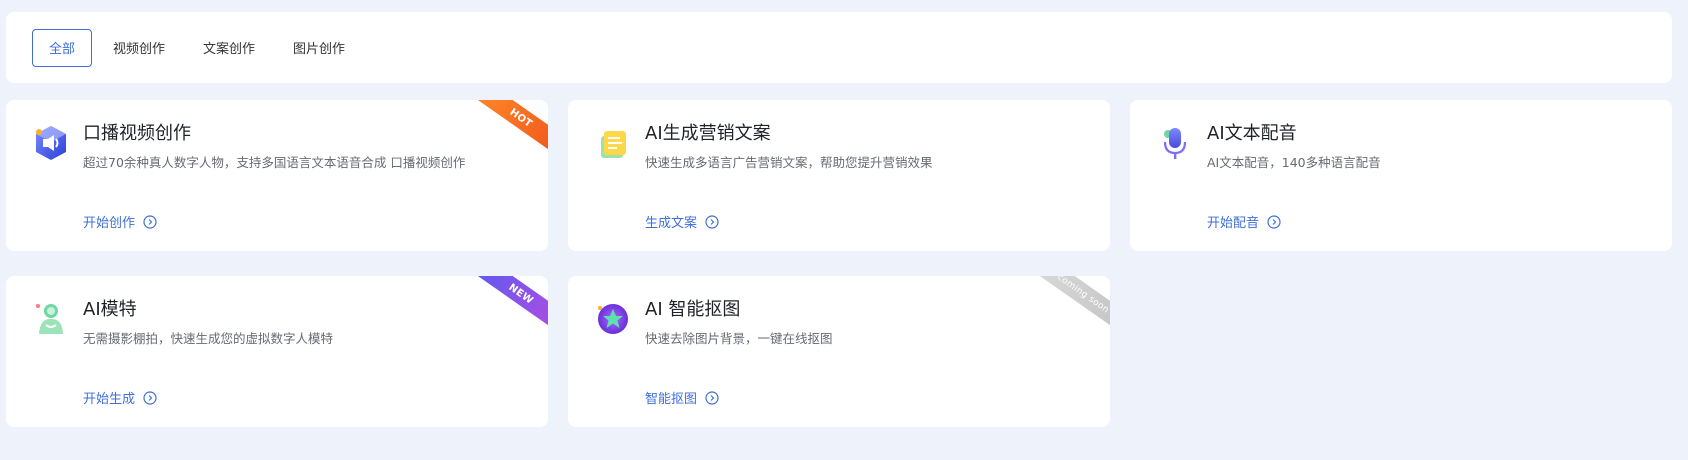 The image size is (1688, 460). What do you see at coordinates (109, 399) in the screenshot?
I see `action-label: 开始生成` at bounding box center [109, 399].